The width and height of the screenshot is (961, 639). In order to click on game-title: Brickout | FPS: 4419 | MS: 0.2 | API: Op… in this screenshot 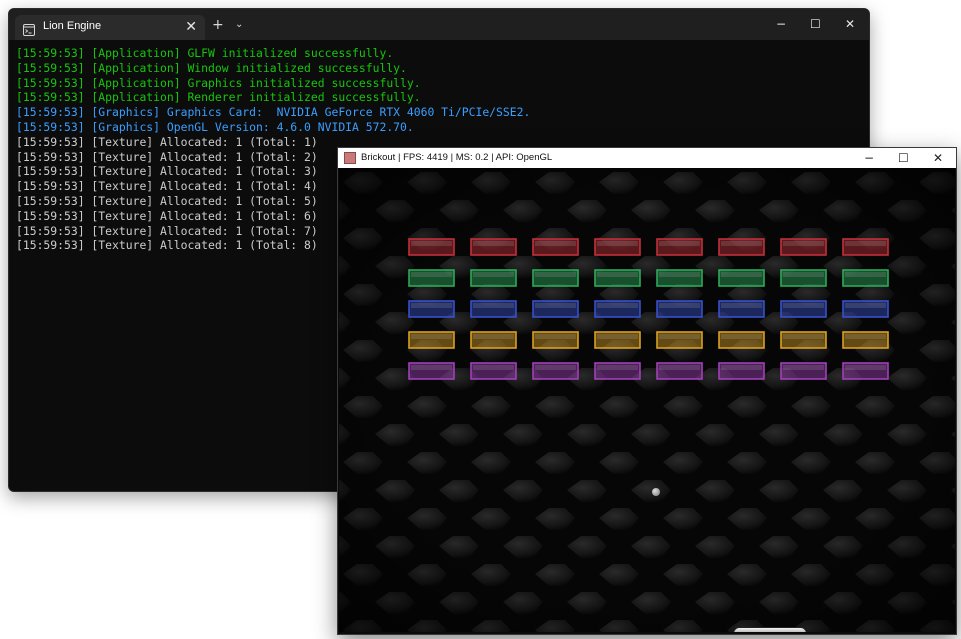, I will do `click(457, 157)`.